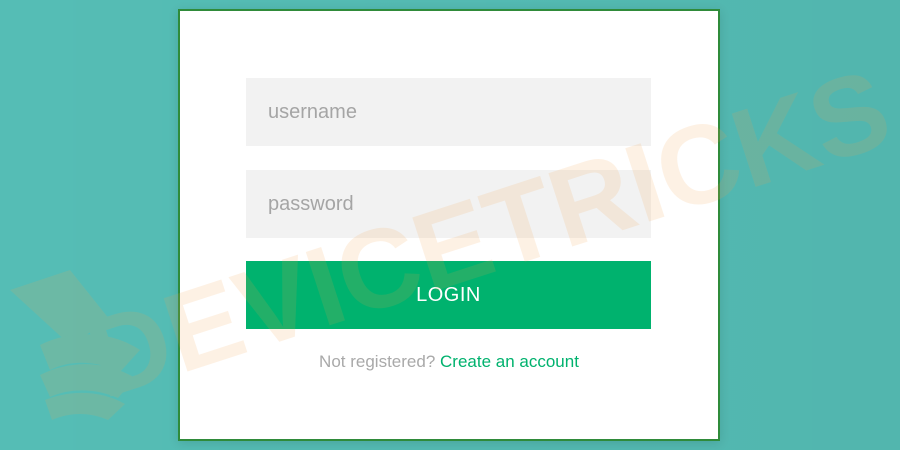 The width and height of the screenshot is (900, 450). I want to click on not-registered-text: Not registered?, so click(377, 361).